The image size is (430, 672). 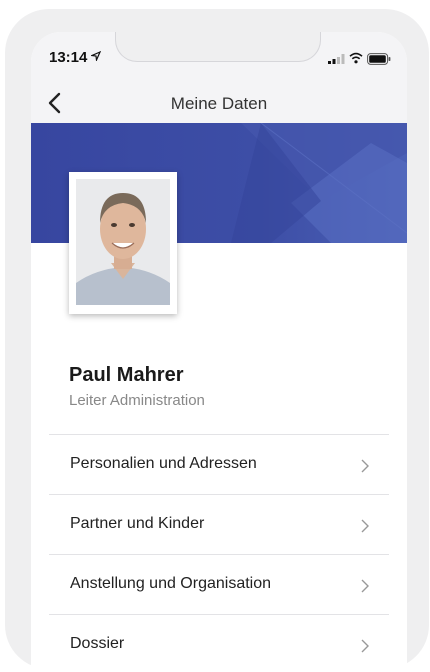 What do you see at coordinates (379, 59) in the screenshot?
I see `battery-icon` at bounding box center [379, 59].